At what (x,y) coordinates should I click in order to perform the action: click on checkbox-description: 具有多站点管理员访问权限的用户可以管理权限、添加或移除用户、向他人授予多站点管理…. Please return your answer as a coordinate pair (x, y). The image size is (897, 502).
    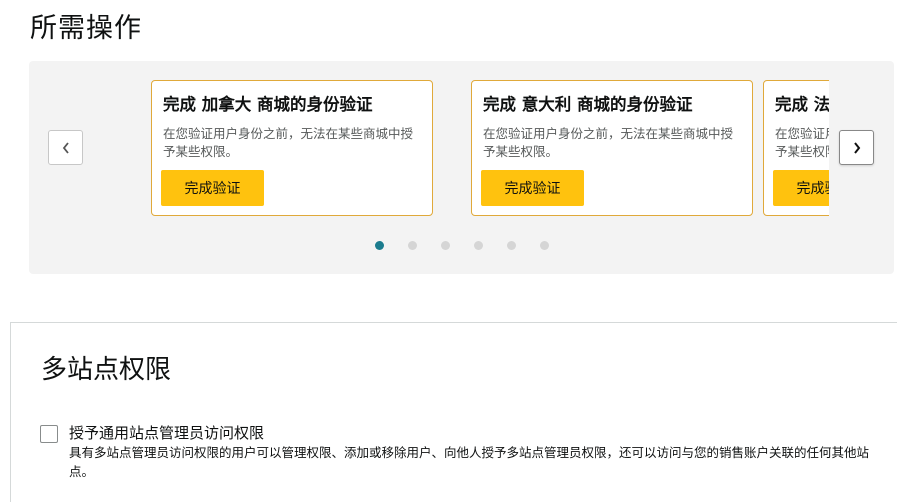
    Looking at the image, I should click on (469, 462).